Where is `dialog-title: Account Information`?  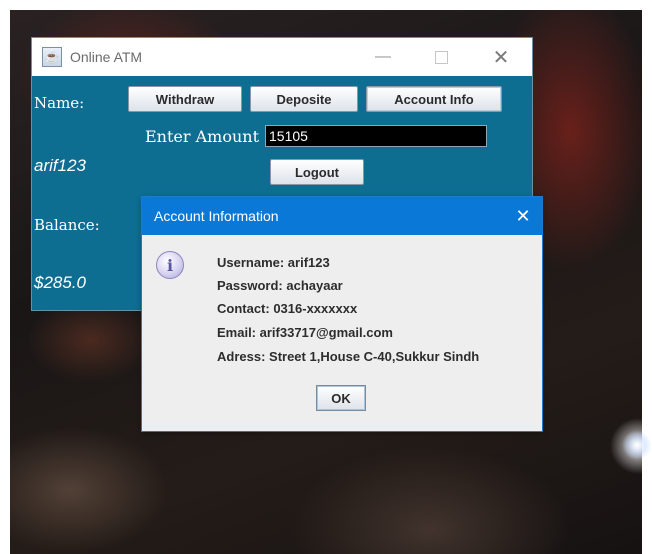
dialog-title: Account Information is located at coordinates (216, 216).